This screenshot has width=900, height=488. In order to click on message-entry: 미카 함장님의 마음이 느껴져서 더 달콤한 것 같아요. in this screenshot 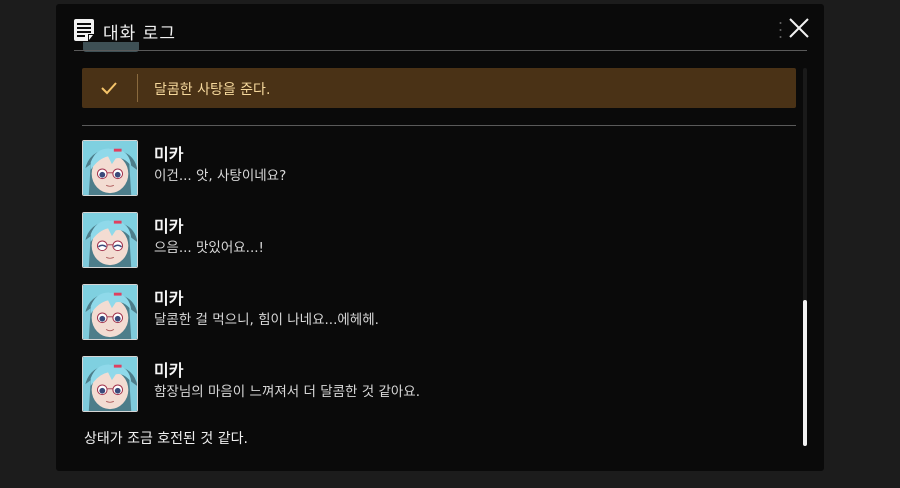, I will do `click(432, 386)`.